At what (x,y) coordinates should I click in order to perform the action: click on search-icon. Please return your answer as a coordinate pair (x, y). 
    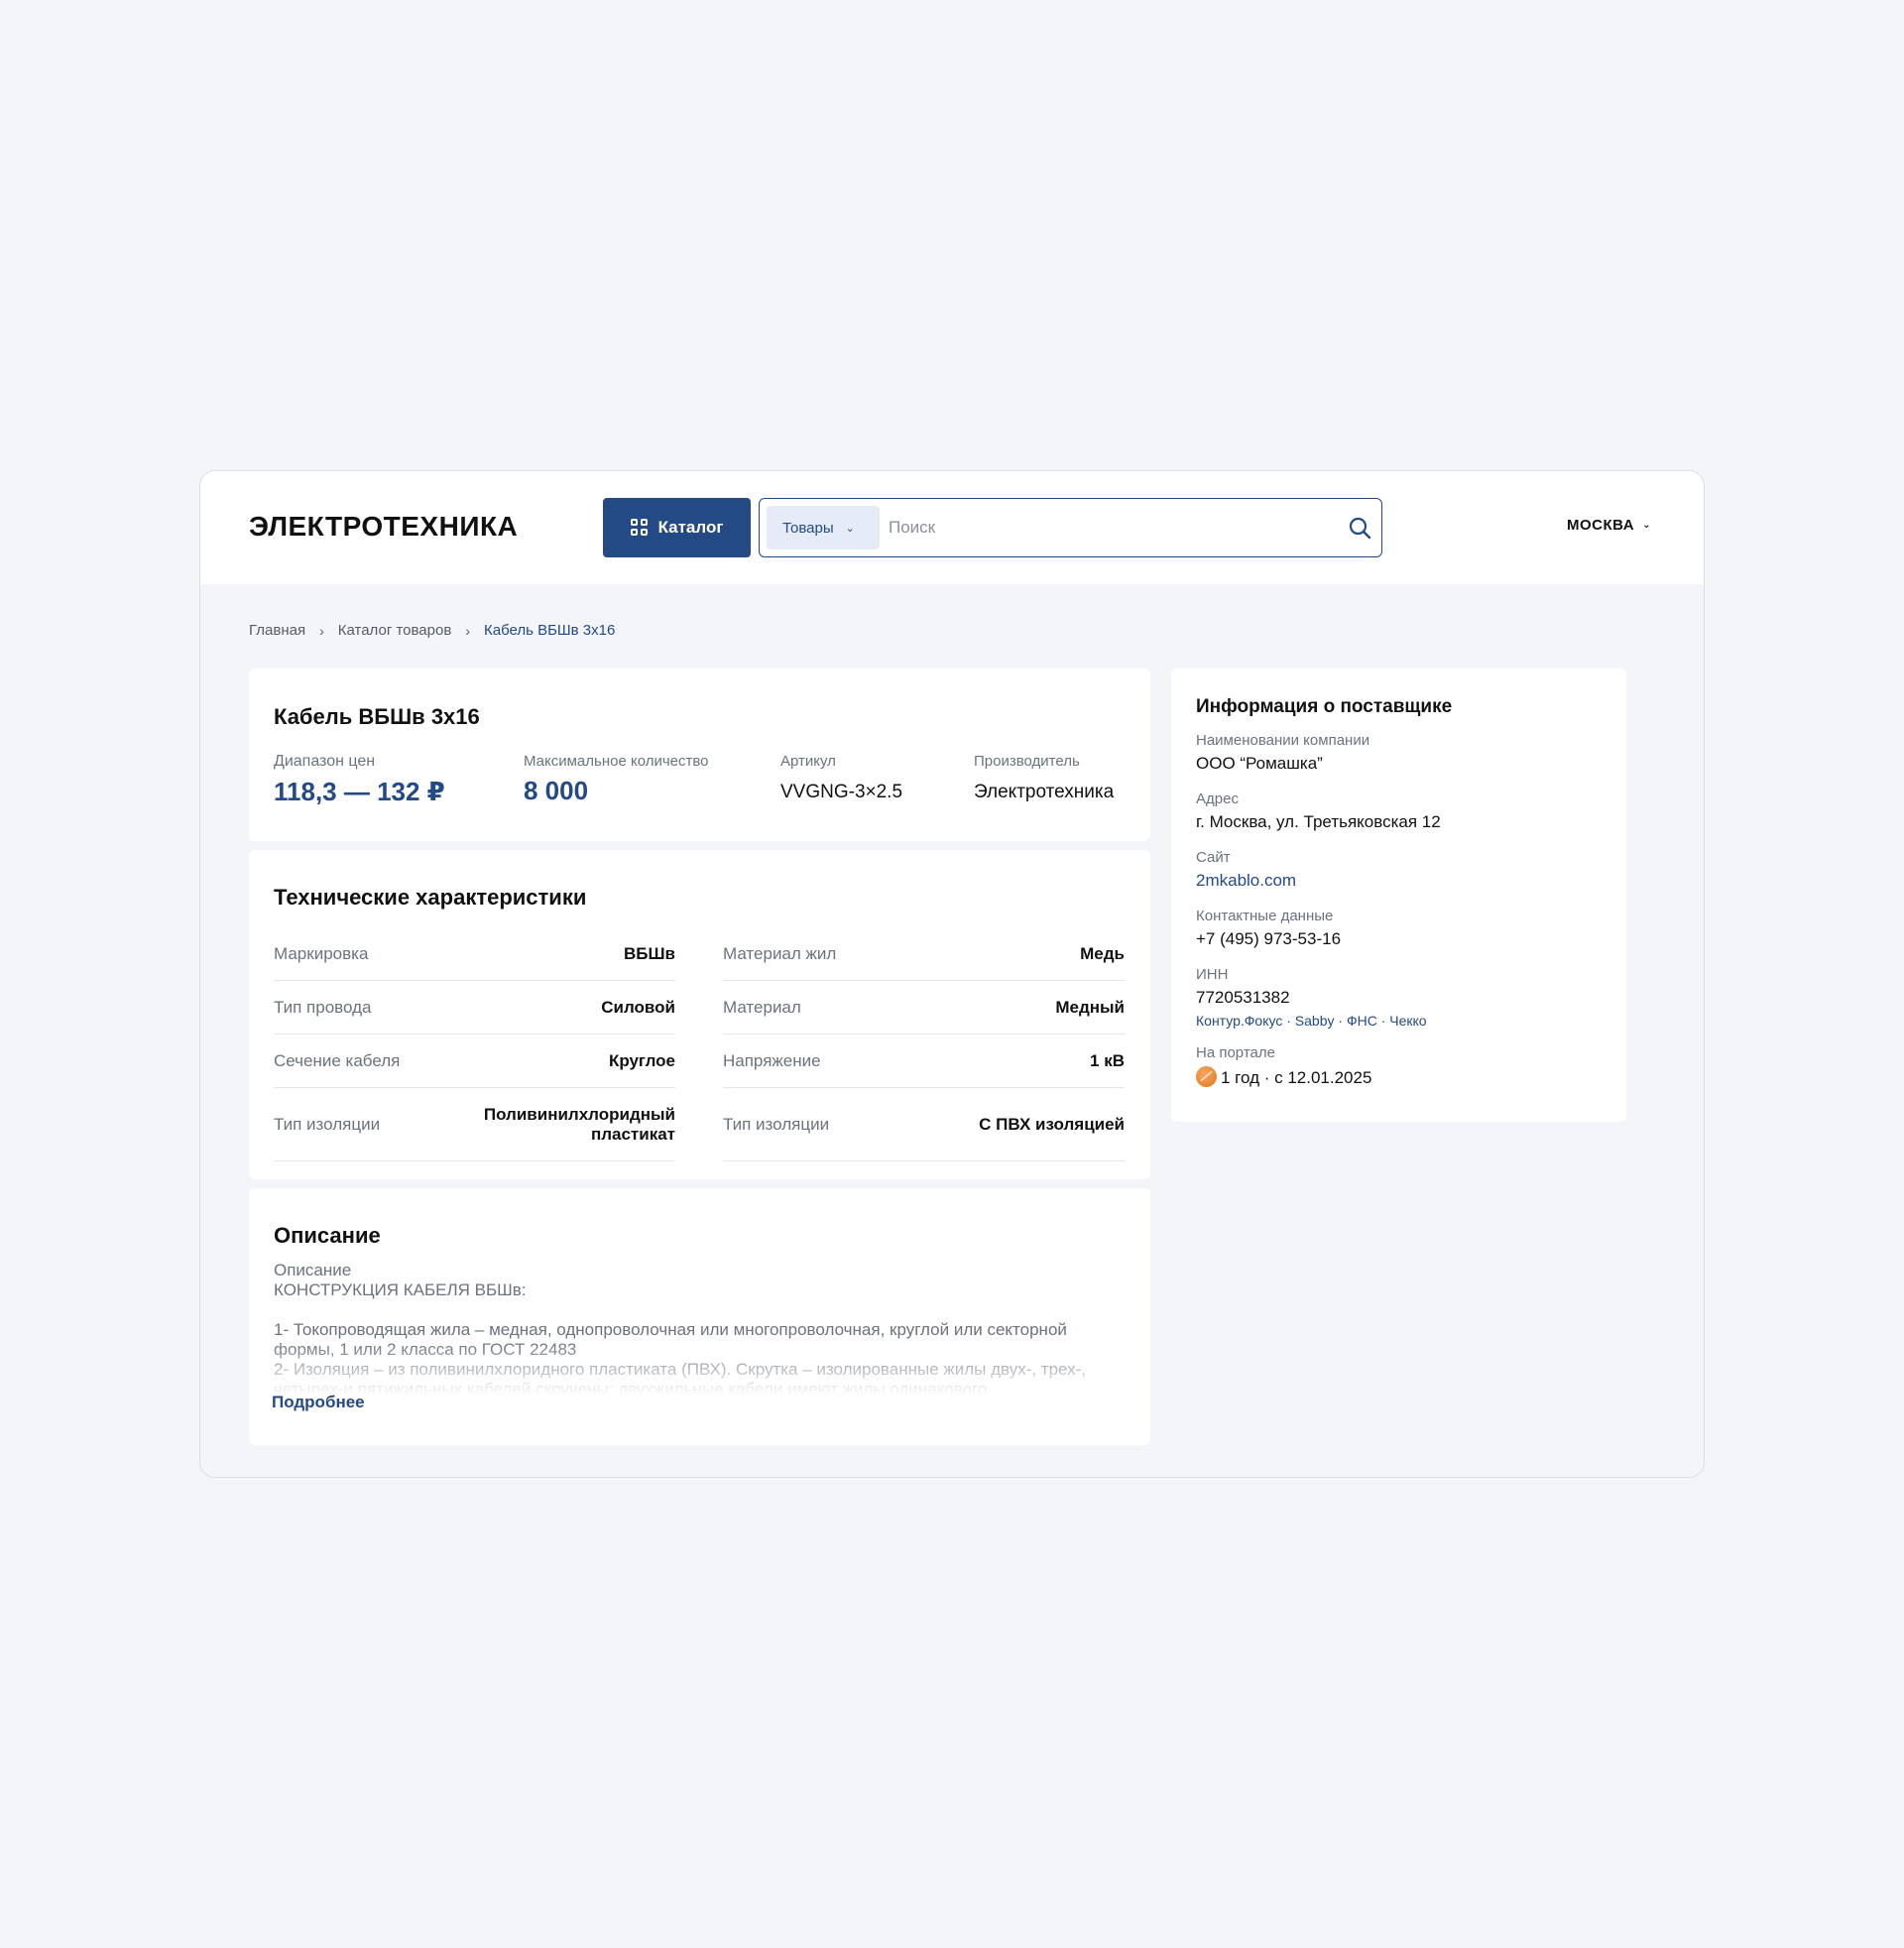
    Looking at the image, I should click on (1359, 528).